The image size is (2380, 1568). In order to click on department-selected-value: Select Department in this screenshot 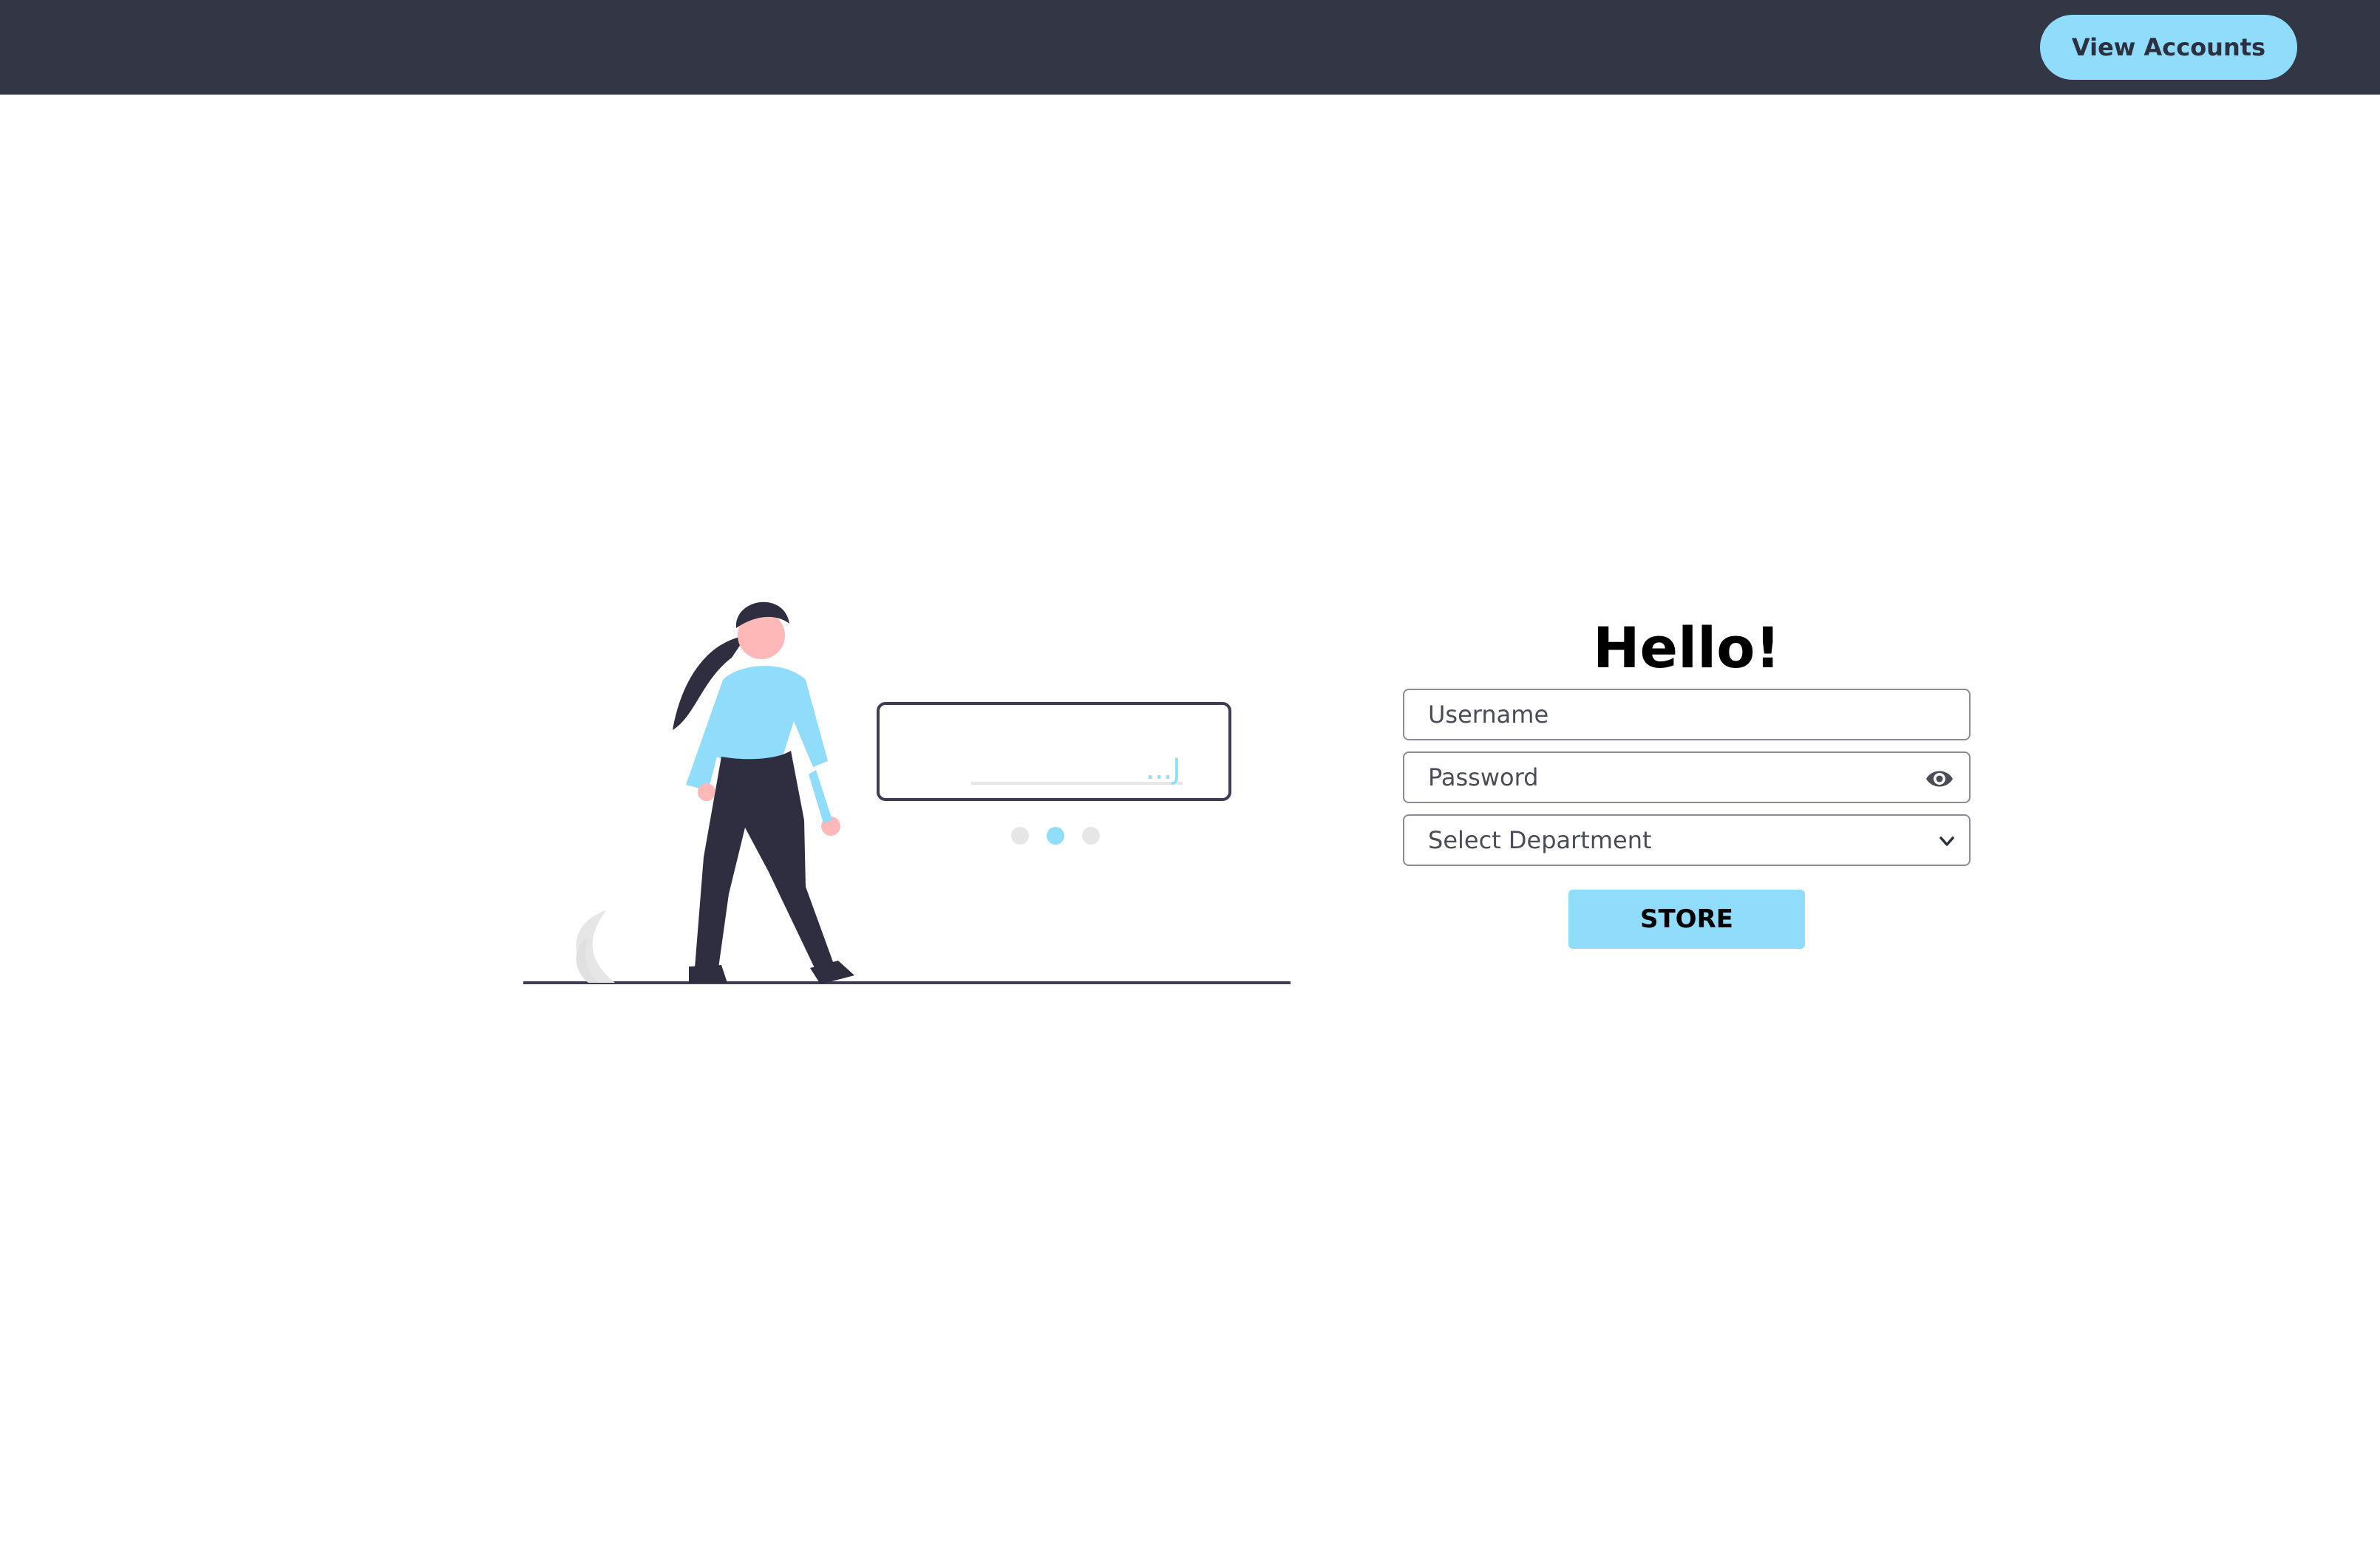, I will do `click(1540, 840)`.